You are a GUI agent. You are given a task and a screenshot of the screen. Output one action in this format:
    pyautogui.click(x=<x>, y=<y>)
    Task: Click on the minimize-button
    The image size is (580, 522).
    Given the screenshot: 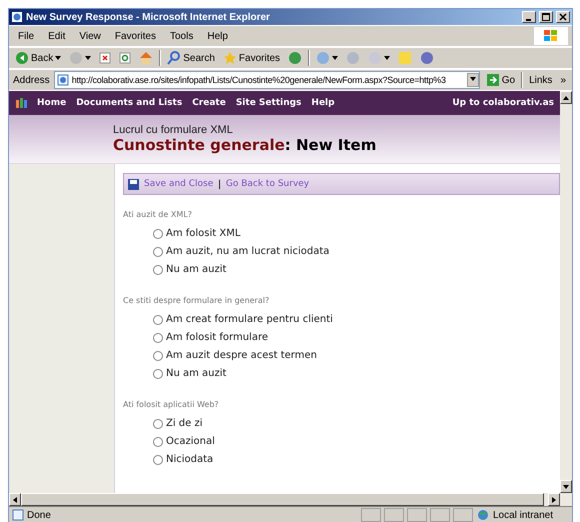 What is the action you would take?
    pyautogui.click(x=529, y=17)
    